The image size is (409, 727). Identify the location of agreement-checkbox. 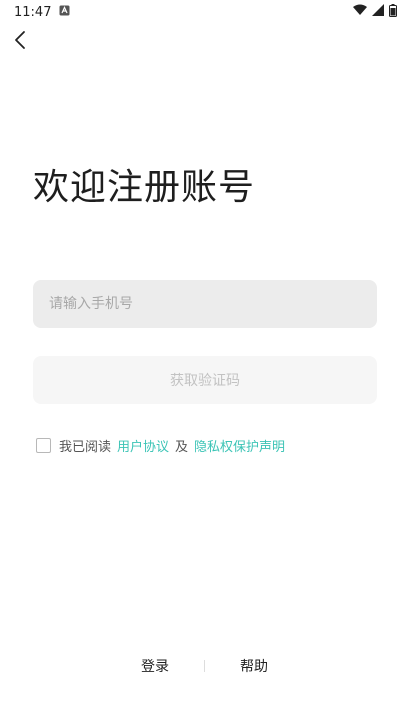
(43, 445).